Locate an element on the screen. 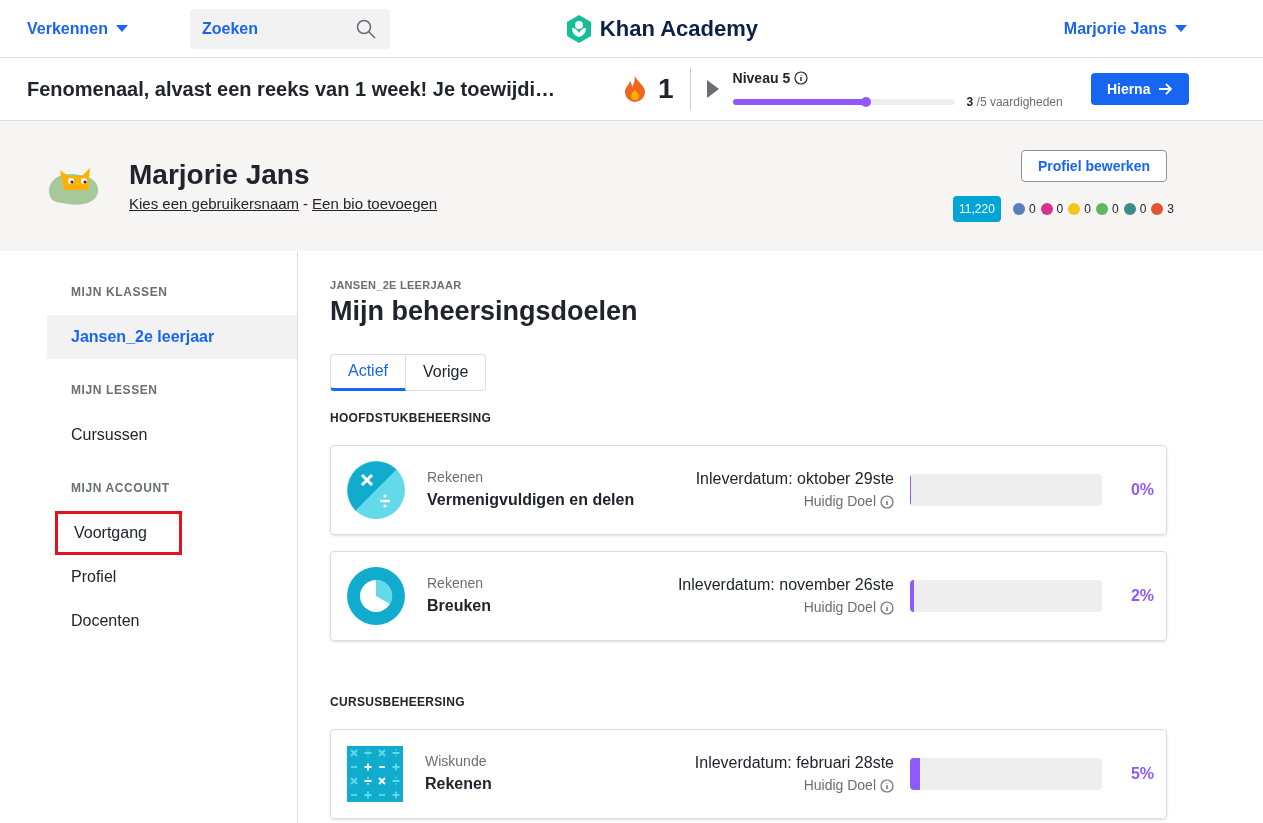 The width and height of the screenshot is (1263, 823). progress-percent: 2% is located at coordinates (1142, 595).